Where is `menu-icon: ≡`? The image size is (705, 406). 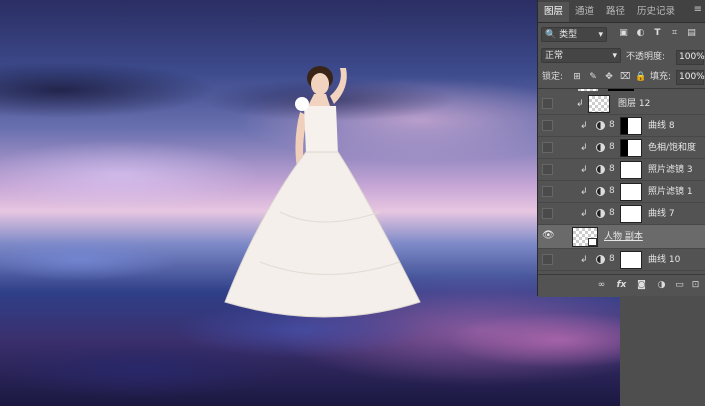
menu-icon: ≡ is located at coordinates (698, 9).